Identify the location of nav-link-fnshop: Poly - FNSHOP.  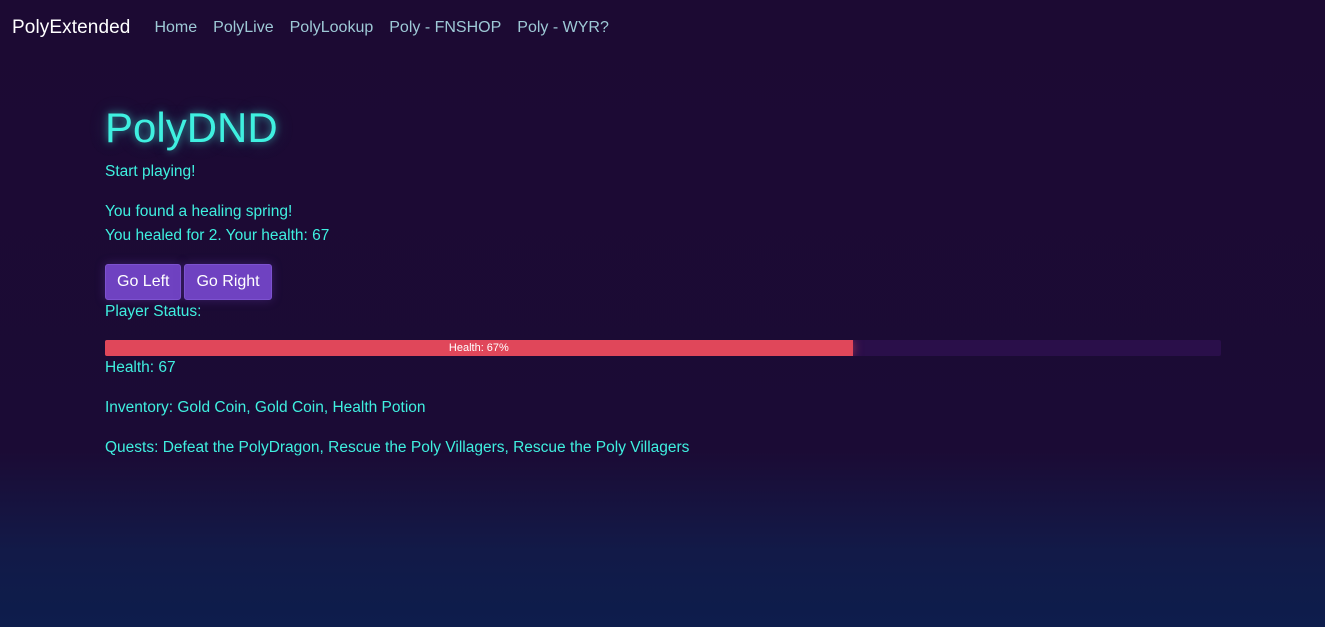
(445, 28).